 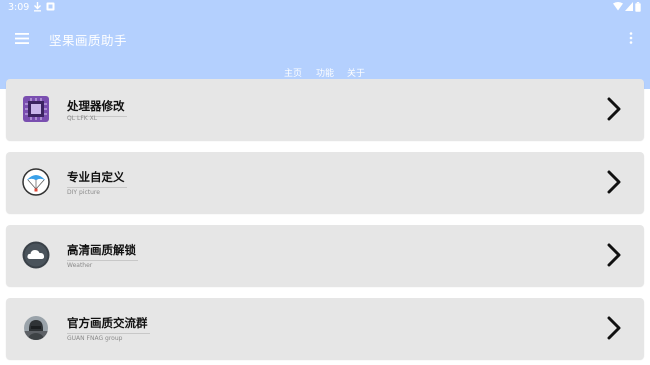 I want to click on card-subtitle: GUAN FNAG group, so click(x=95, y=338).